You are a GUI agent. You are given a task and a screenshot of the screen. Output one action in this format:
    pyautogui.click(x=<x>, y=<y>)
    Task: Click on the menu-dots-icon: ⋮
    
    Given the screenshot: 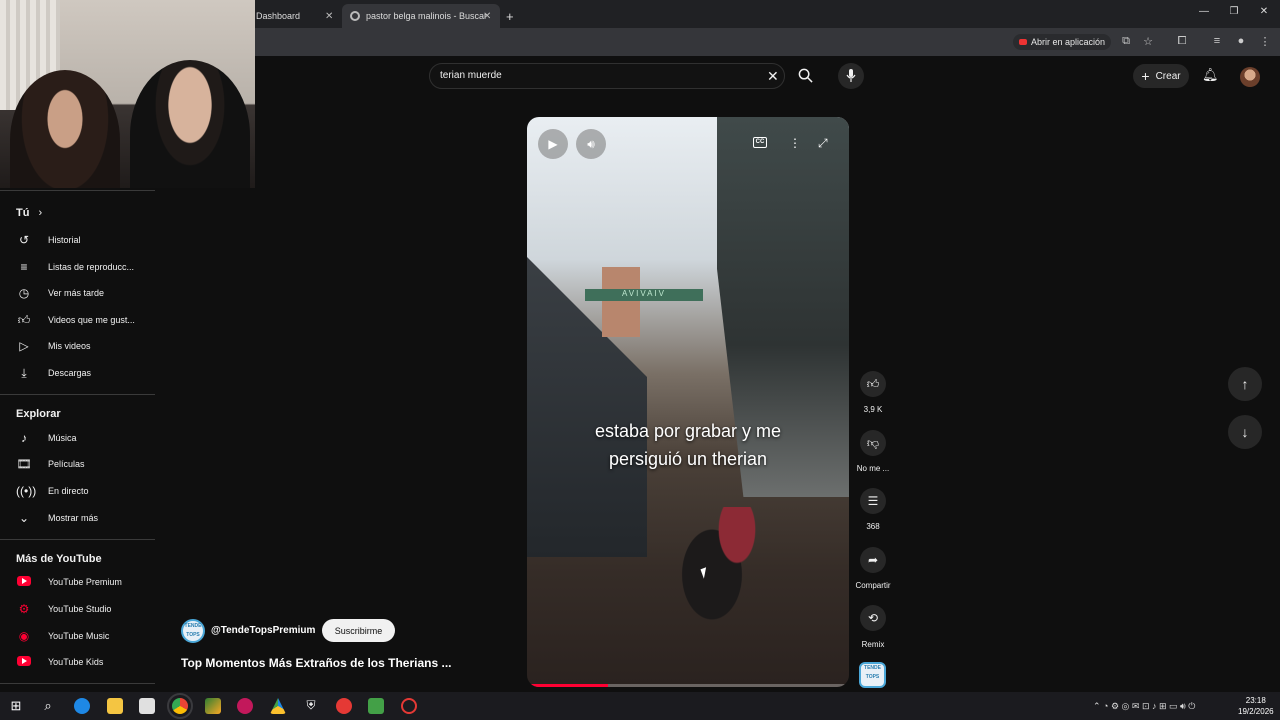 What is the action you would take?
    pyautogui.click(x=1265, y=41)
    